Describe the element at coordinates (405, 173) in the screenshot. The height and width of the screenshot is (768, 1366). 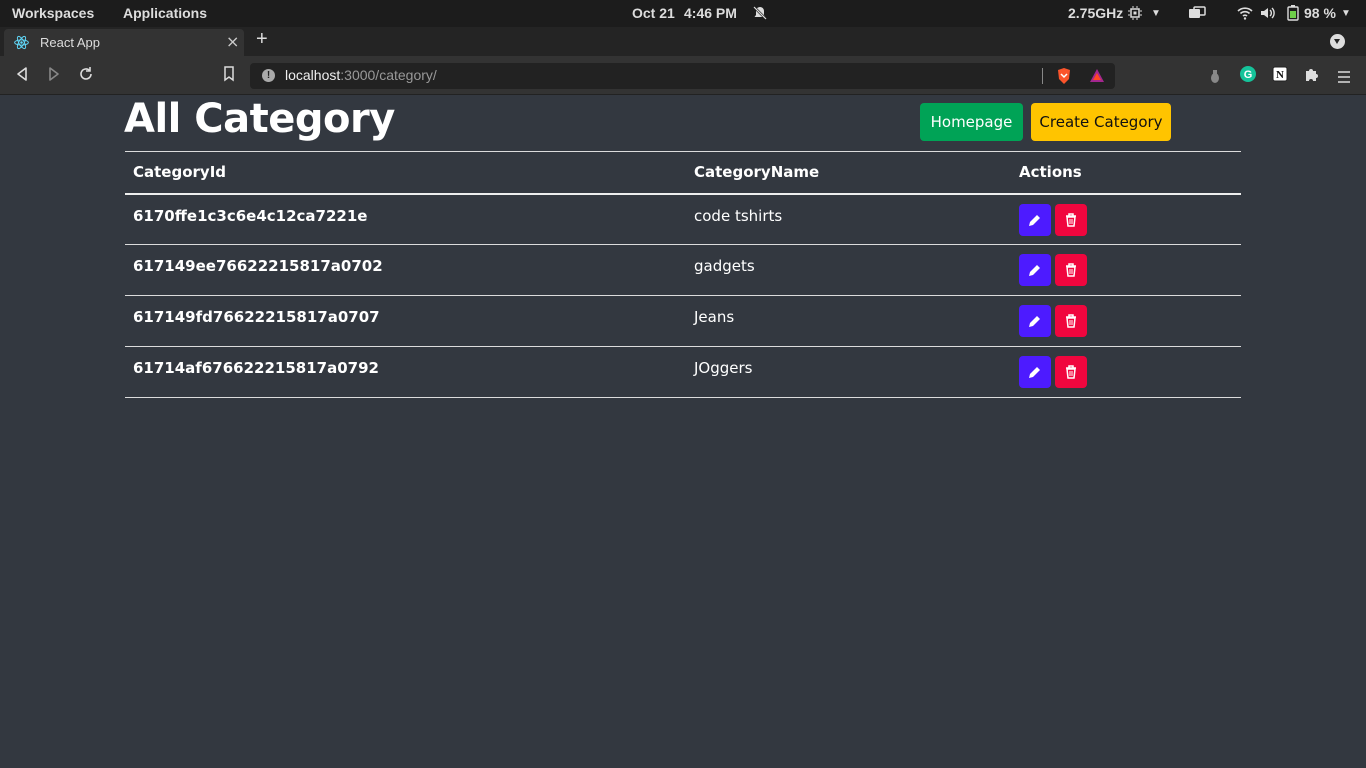
I see `column-header-category-id: CategoryId` at that location.